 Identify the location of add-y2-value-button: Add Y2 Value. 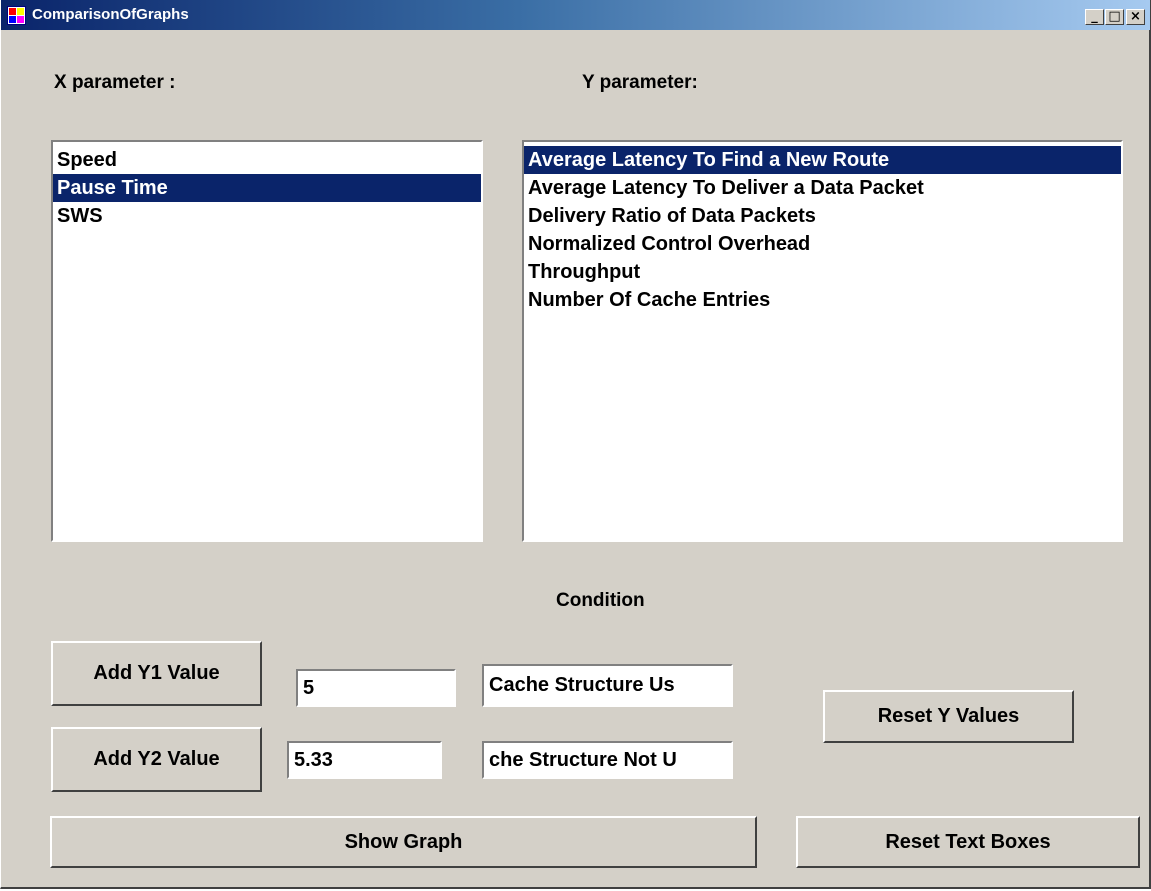
(156, 759).